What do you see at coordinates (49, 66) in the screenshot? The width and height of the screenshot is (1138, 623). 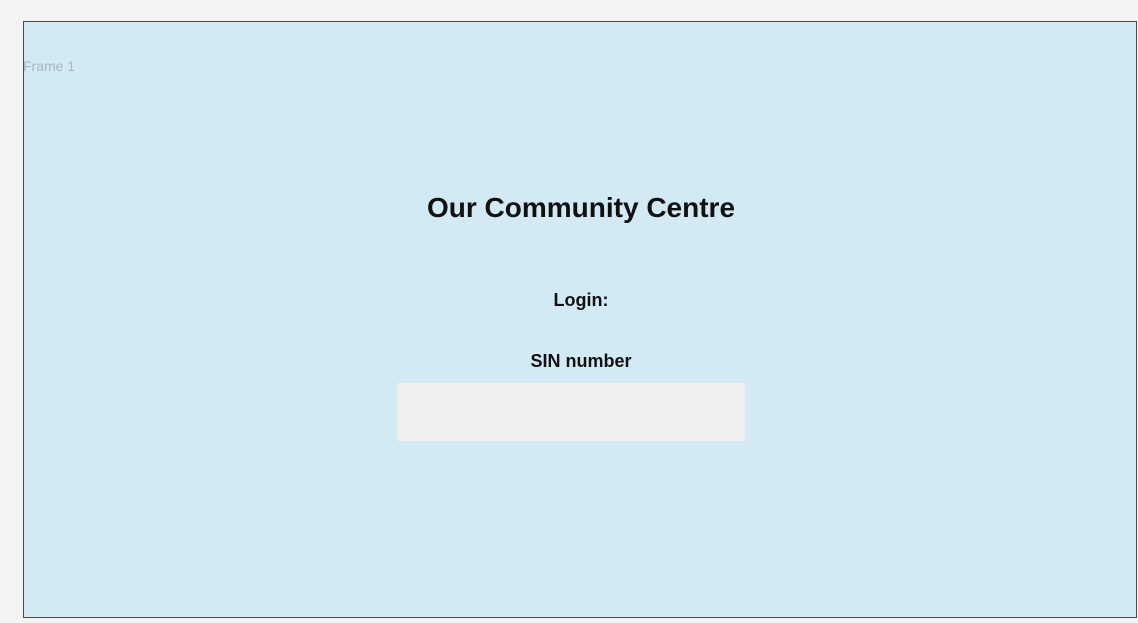 I see `frame-name-label: Frame 1` at bounding box center [49, 66].